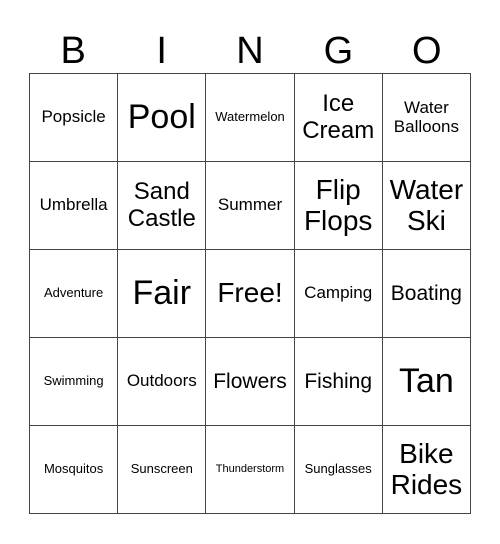 This screenshot has height=544, width=500. I want to click on bingo-cell: Flip Flops, so click(338, 206).